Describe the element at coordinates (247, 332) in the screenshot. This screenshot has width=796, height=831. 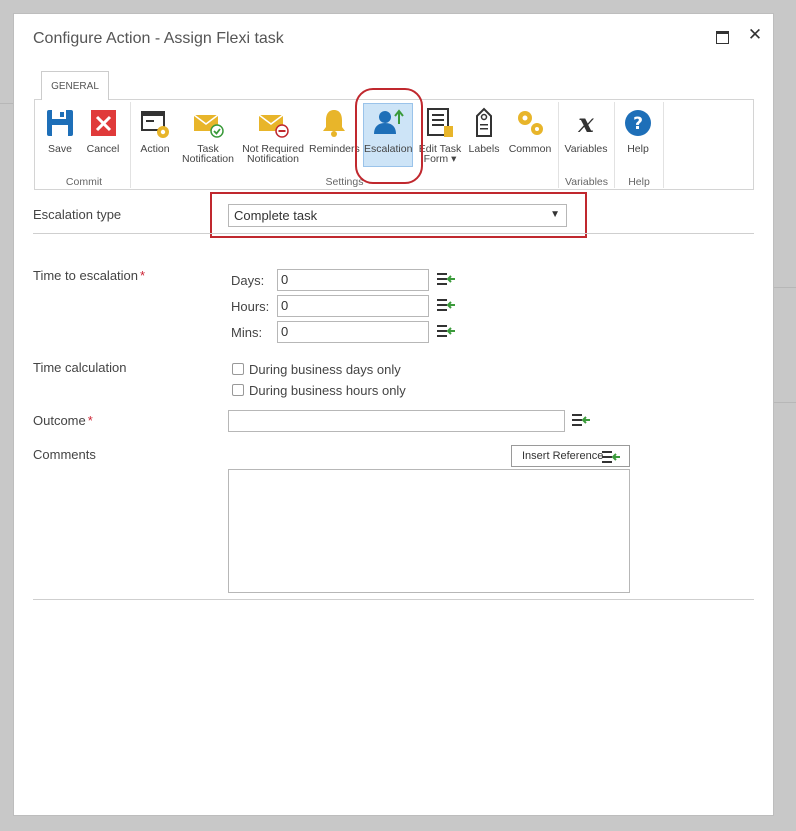
I see `mins-label: Mins:` at that location.